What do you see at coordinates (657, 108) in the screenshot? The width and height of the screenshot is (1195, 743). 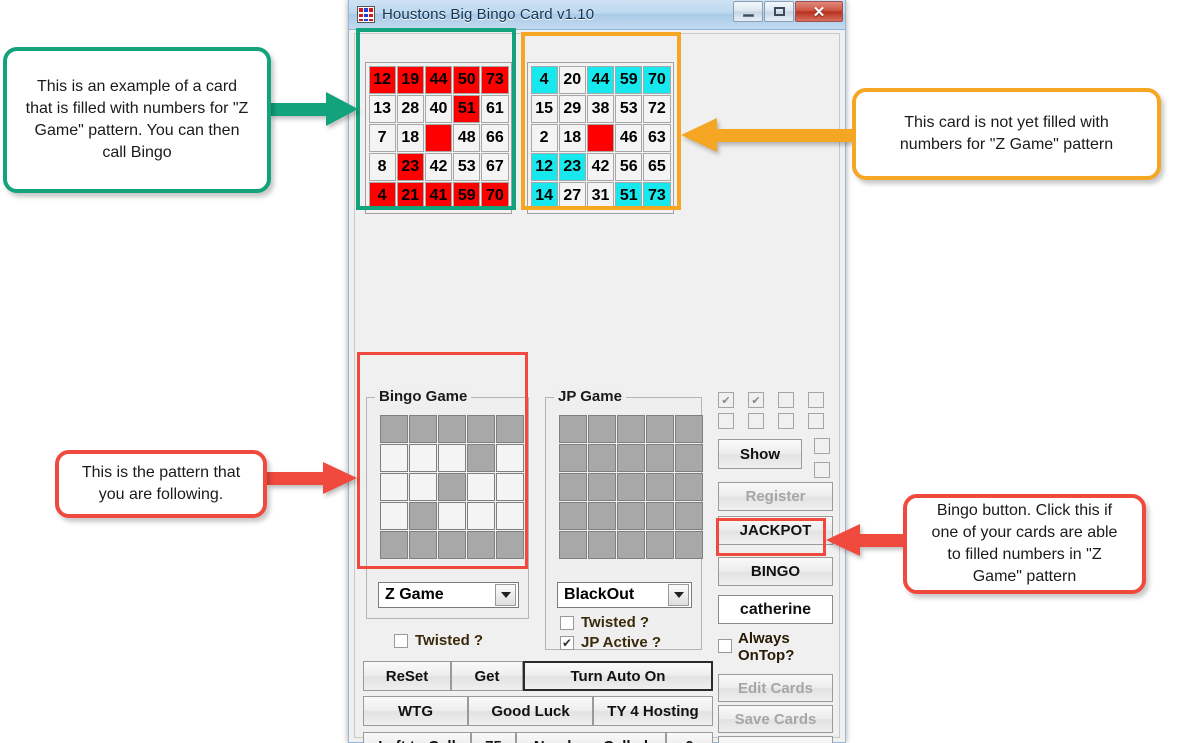 I see `card-cell: 72` at bounding box center [657, 108].